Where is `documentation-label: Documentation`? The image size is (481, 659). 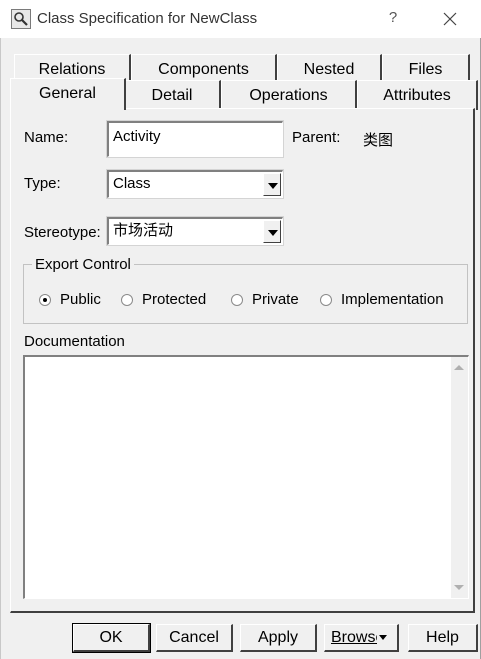 documentation-label: Documentation is located at coordinates (74, 341).